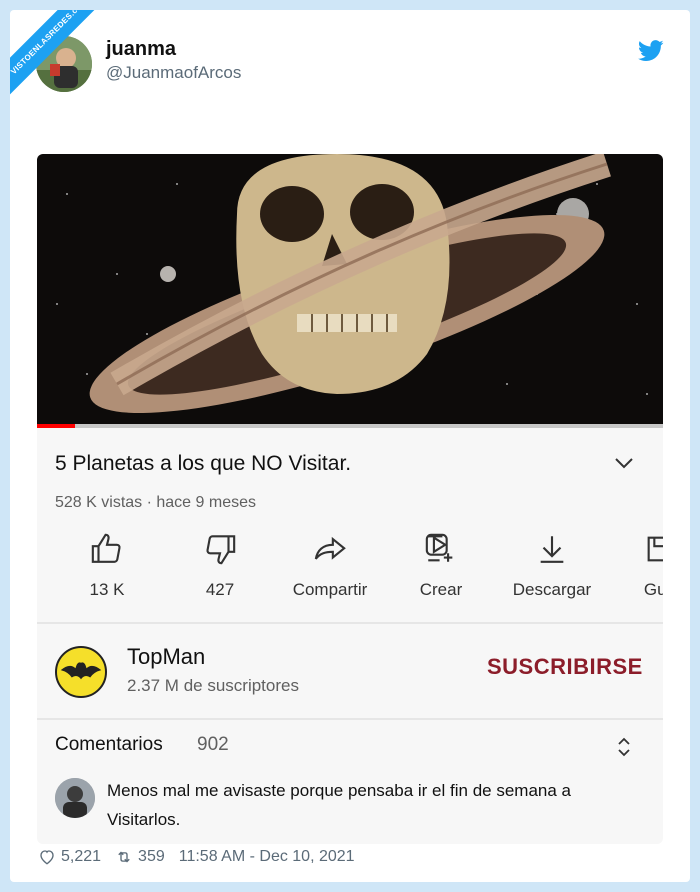 The width and height of the screenshot is (700, 892). Describe the element at coordinates (151, 856) in the screenshot. I see `retweet-count: 359` at that location.